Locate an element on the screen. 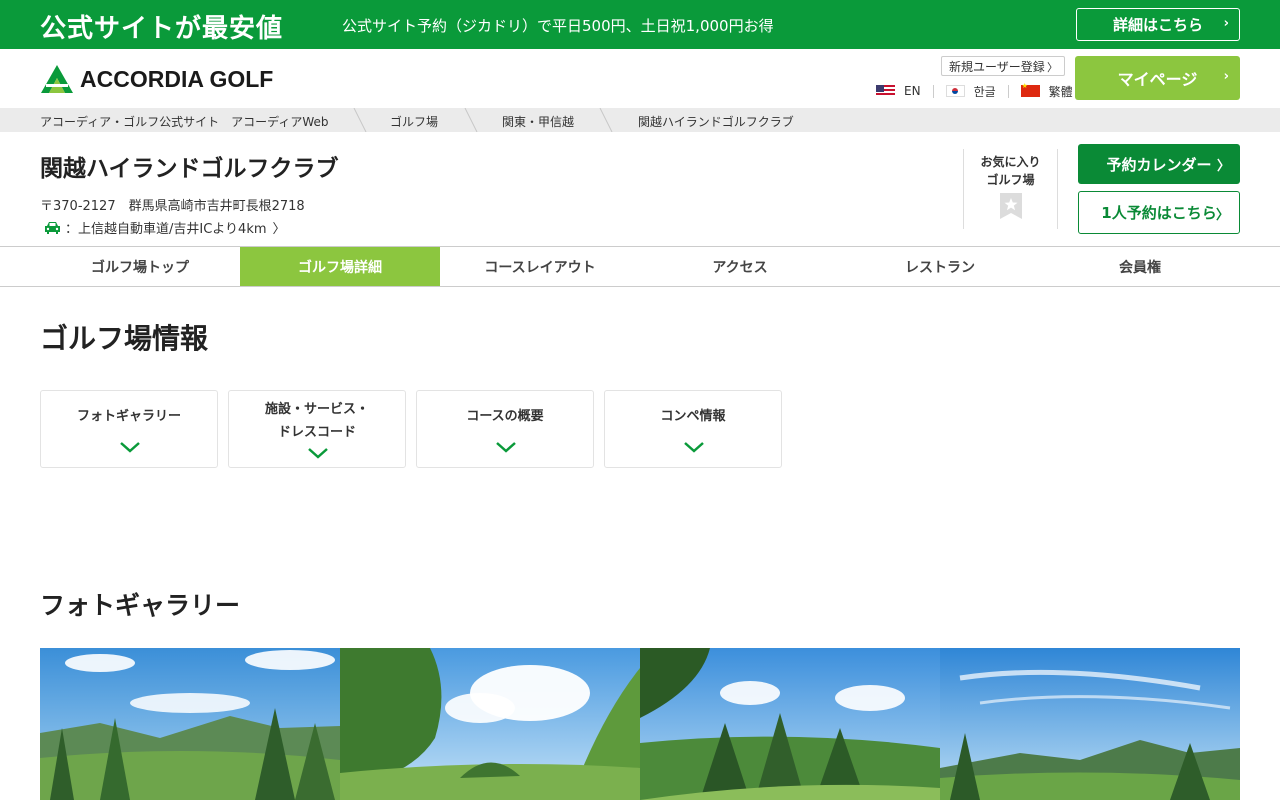 Image resolution: width=1280 pixels, height=800 pixels. card-label-line2: ドレスコード is located at coordinates (316, 432).